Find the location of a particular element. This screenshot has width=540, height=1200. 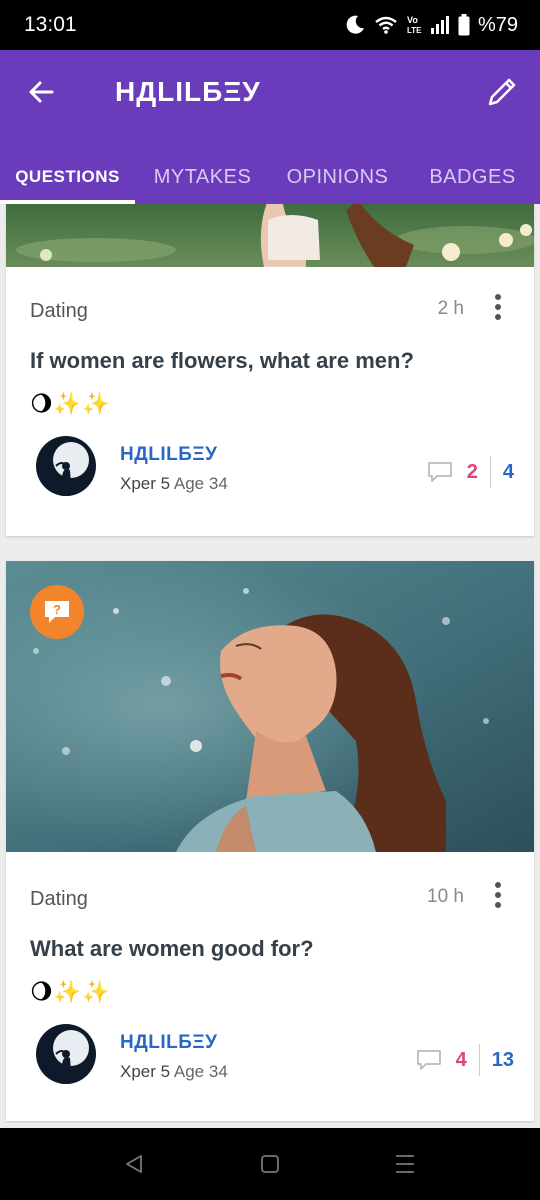

post-time: 10 h is located at coordinates (445, 896).